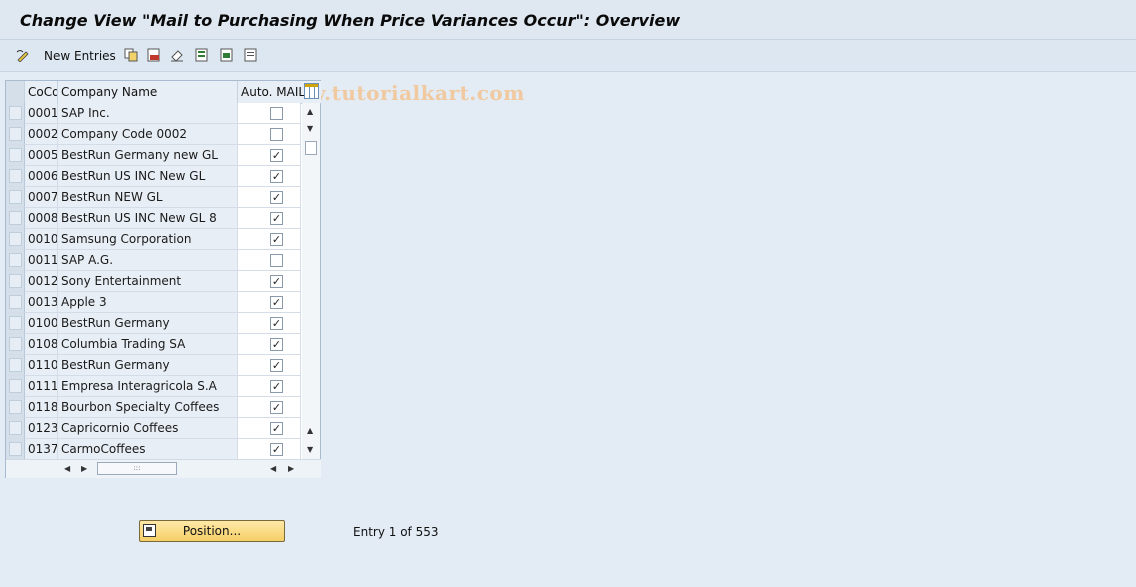 Image resolution: width=1136 pixels, height=587 pixels. Describe the element at coordinates (148, 239) in the screenshot. I see `cell-company-name: Samsung Corporation` at that location.